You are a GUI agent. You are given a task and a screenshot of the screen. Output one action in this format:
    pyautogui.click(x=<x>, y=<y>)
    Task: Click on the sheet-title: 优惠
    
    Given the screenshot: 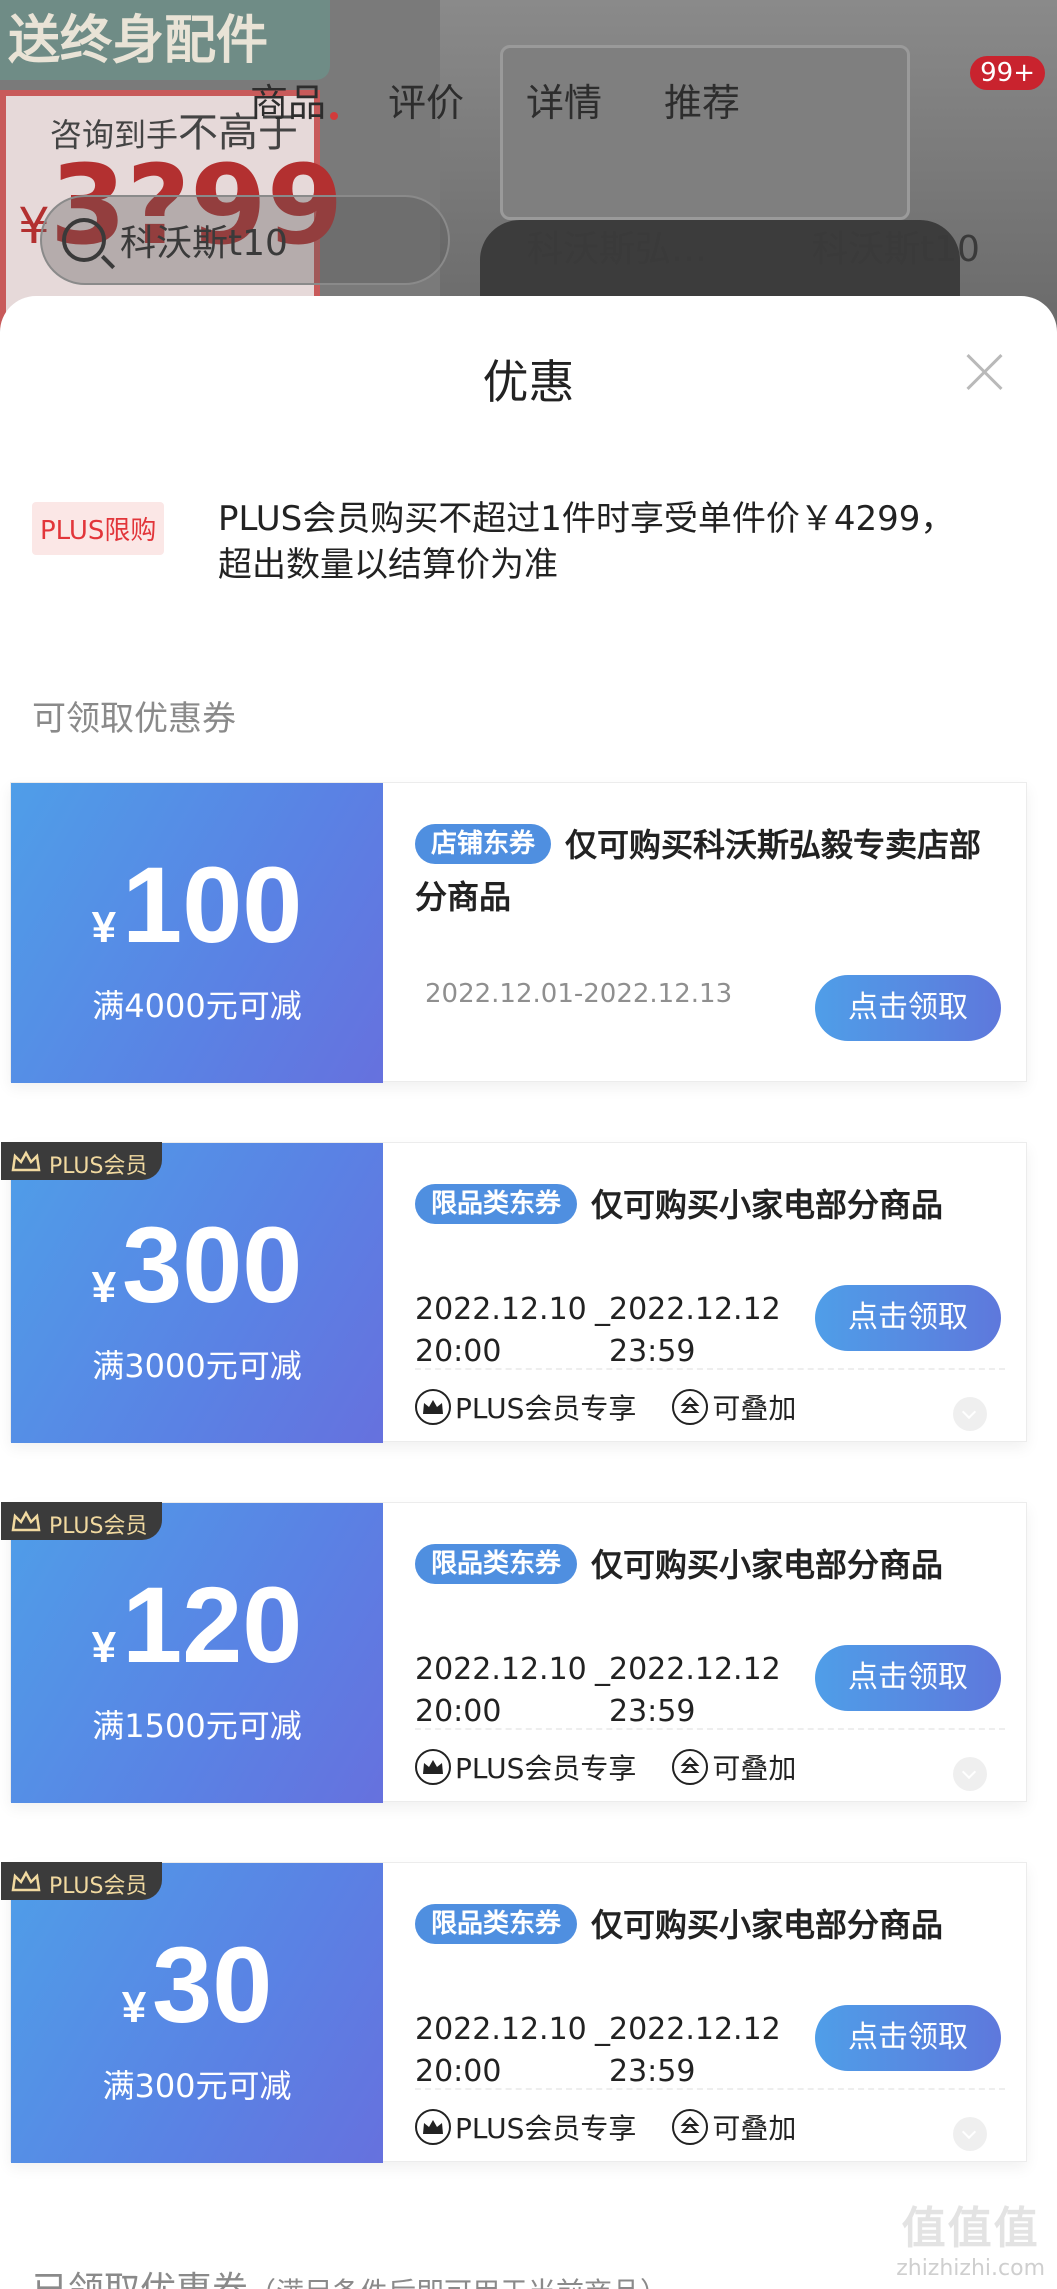 What is the action you would take?
    pyautogui.click(x=528, y=382)
    